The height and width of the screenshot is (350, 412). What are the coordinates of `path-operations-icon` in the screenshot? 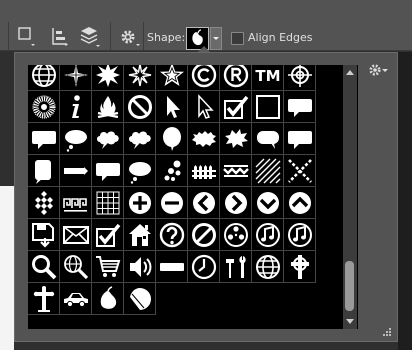 It's located at (27, 38).